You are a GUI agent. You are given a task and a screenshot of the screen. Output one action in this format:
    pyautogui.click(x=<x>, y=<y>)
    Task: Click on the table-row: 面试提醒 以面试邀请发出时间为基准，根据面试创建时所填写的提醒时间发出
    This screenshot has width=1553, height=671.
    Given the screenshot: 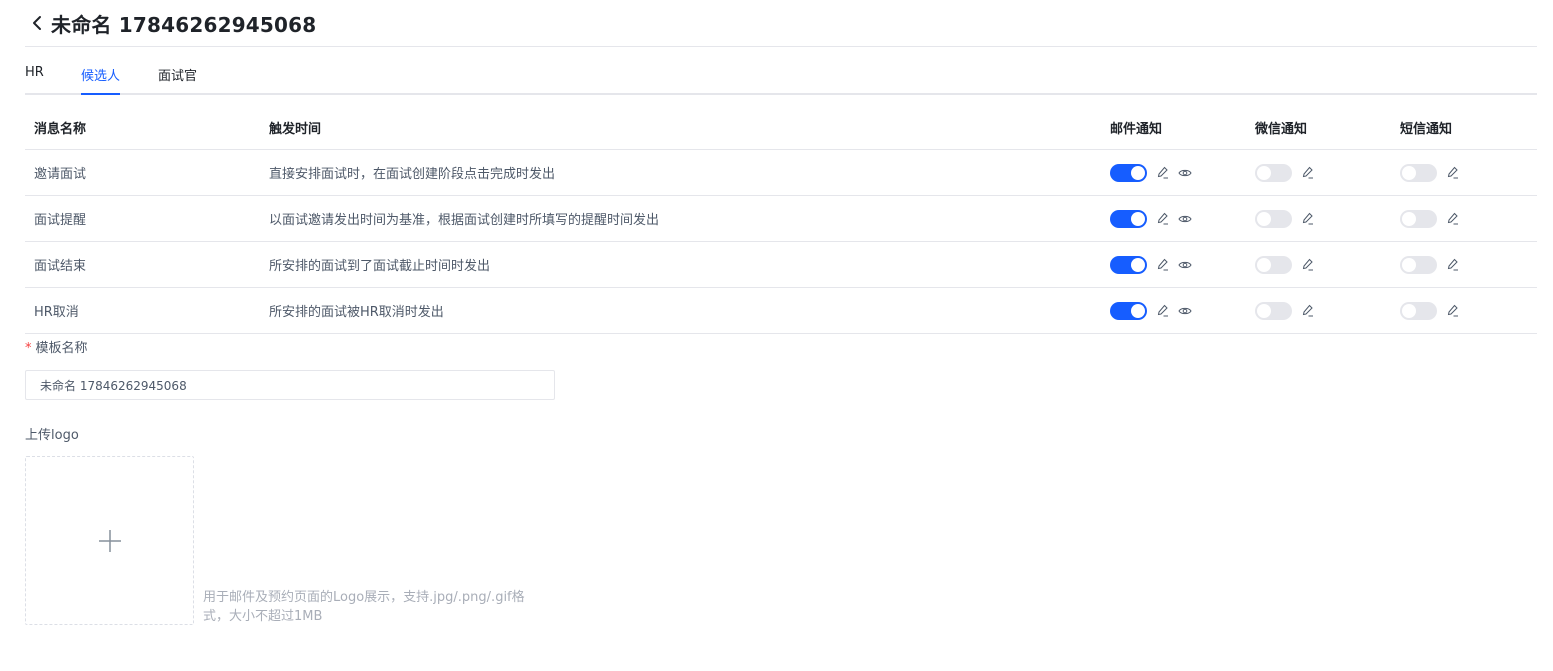 What is the action you would take?
    pyautogui.click(x=781, y=219)
    